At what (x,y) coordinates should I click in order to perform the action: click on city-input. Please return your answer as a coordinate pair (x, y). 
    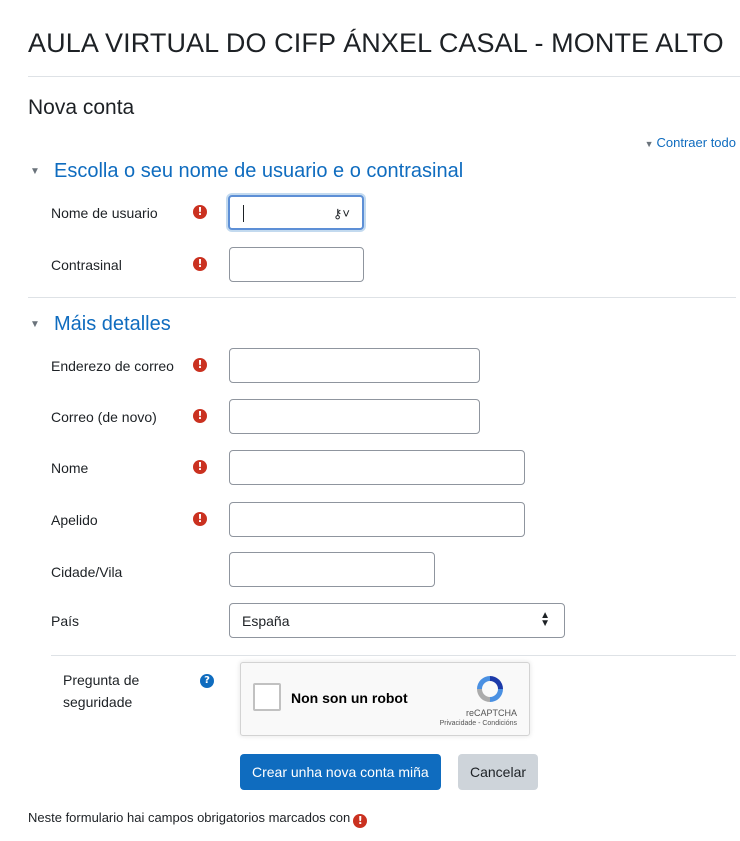
    Looking at the image, I should click on (332, 569).